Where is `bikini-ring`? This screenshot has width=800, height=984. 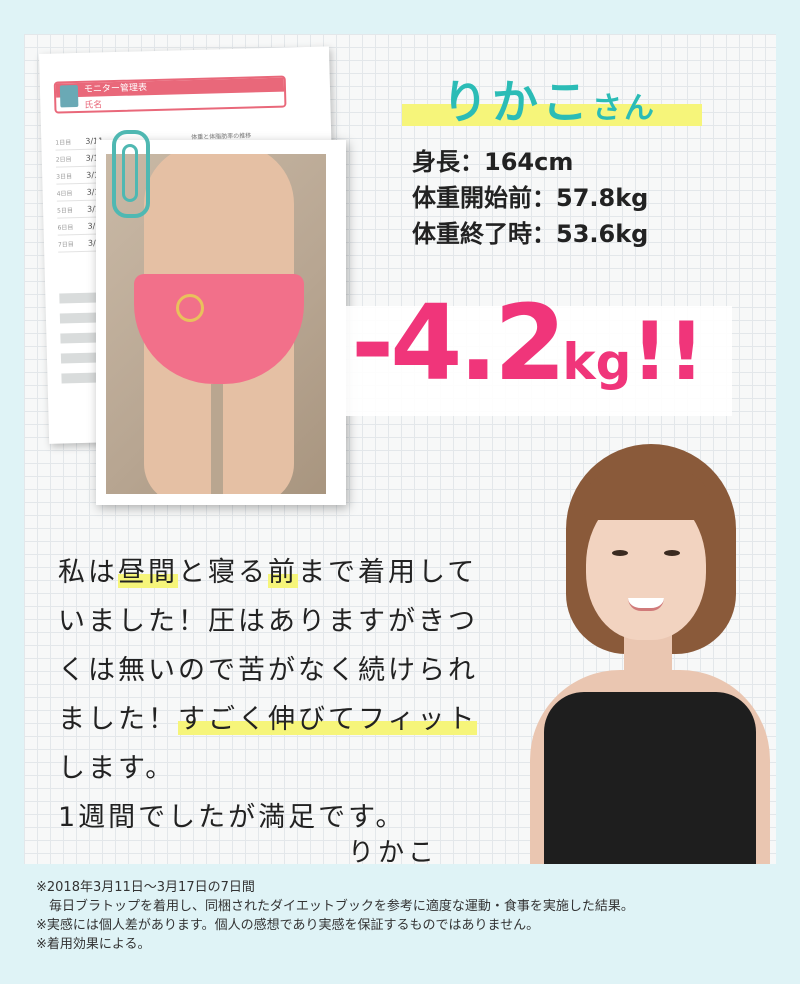
bikini-ring is located at coordinates (190, 308).